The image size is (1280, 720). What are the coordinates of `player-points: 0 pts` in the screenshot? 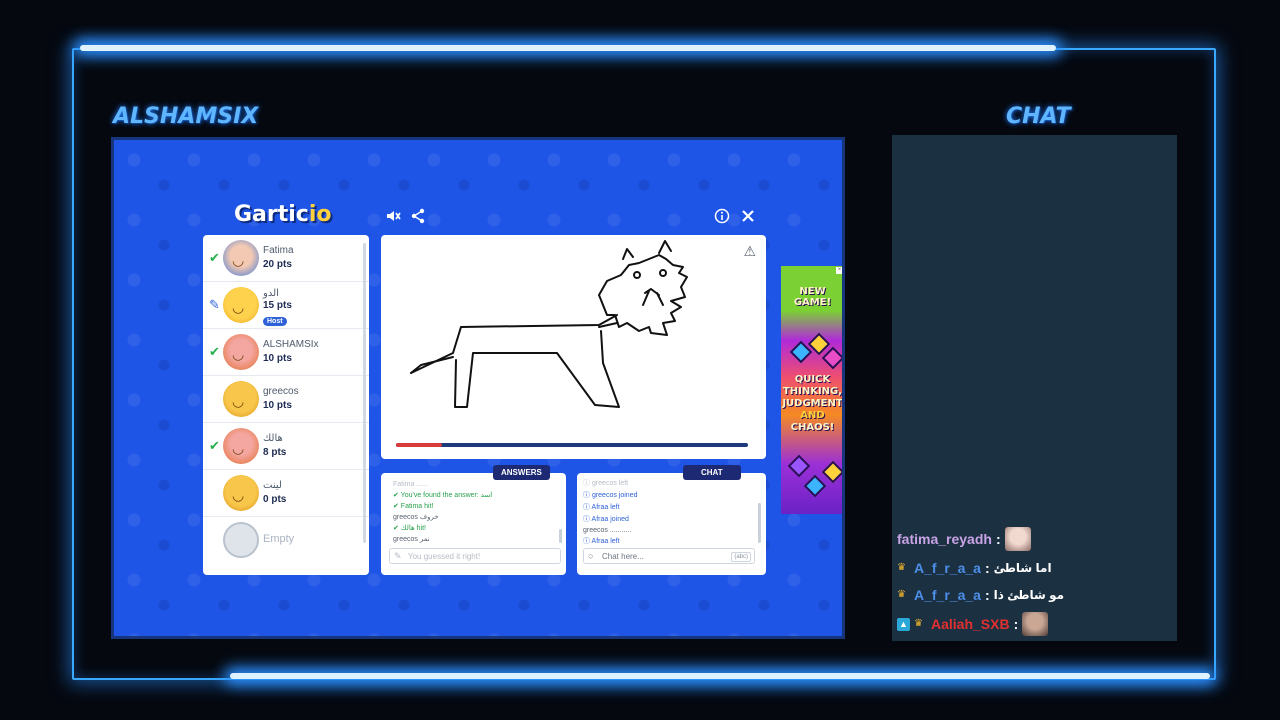 It's located at (275, 499).